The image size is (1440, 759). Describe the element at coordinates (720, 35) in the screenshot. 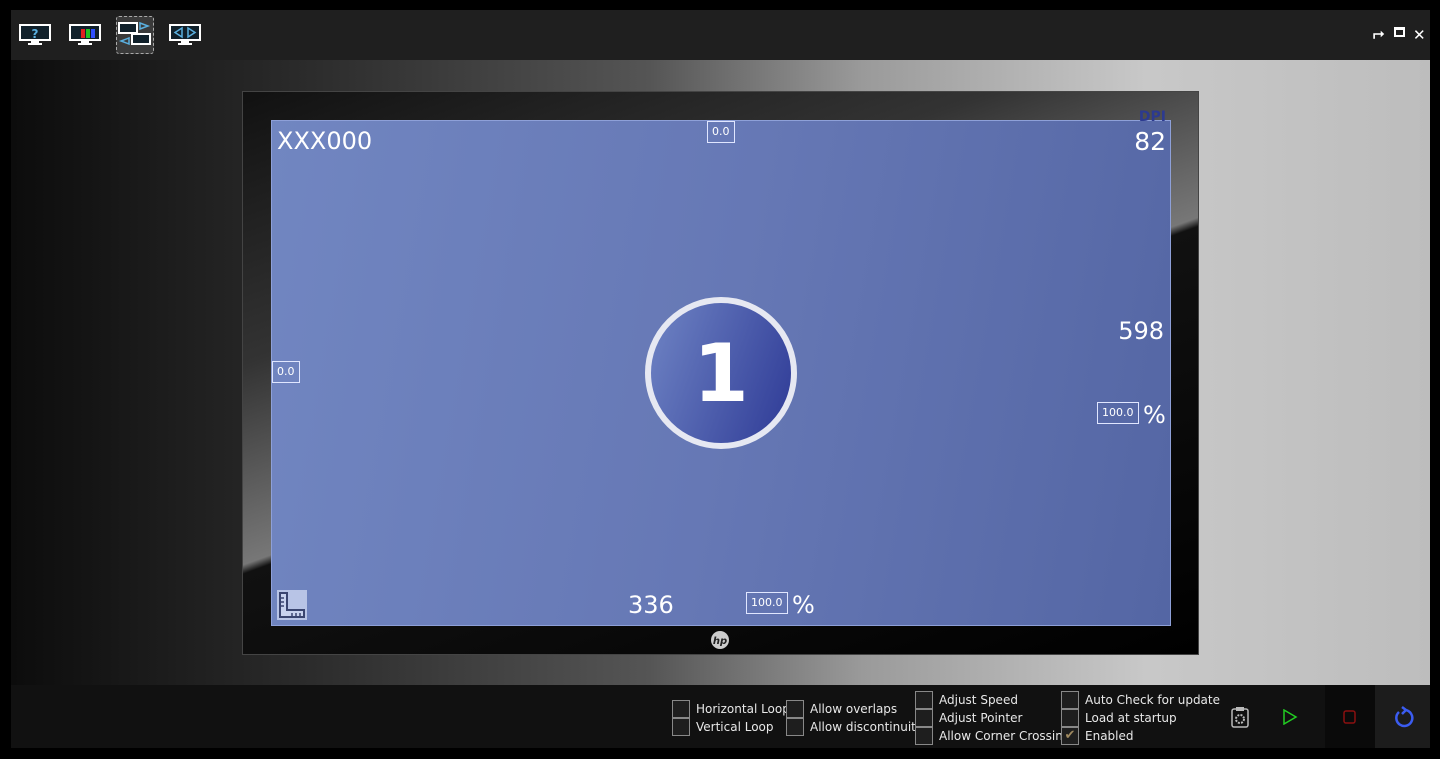

I see `toolbar: ? ⮣ ✕` at that location.